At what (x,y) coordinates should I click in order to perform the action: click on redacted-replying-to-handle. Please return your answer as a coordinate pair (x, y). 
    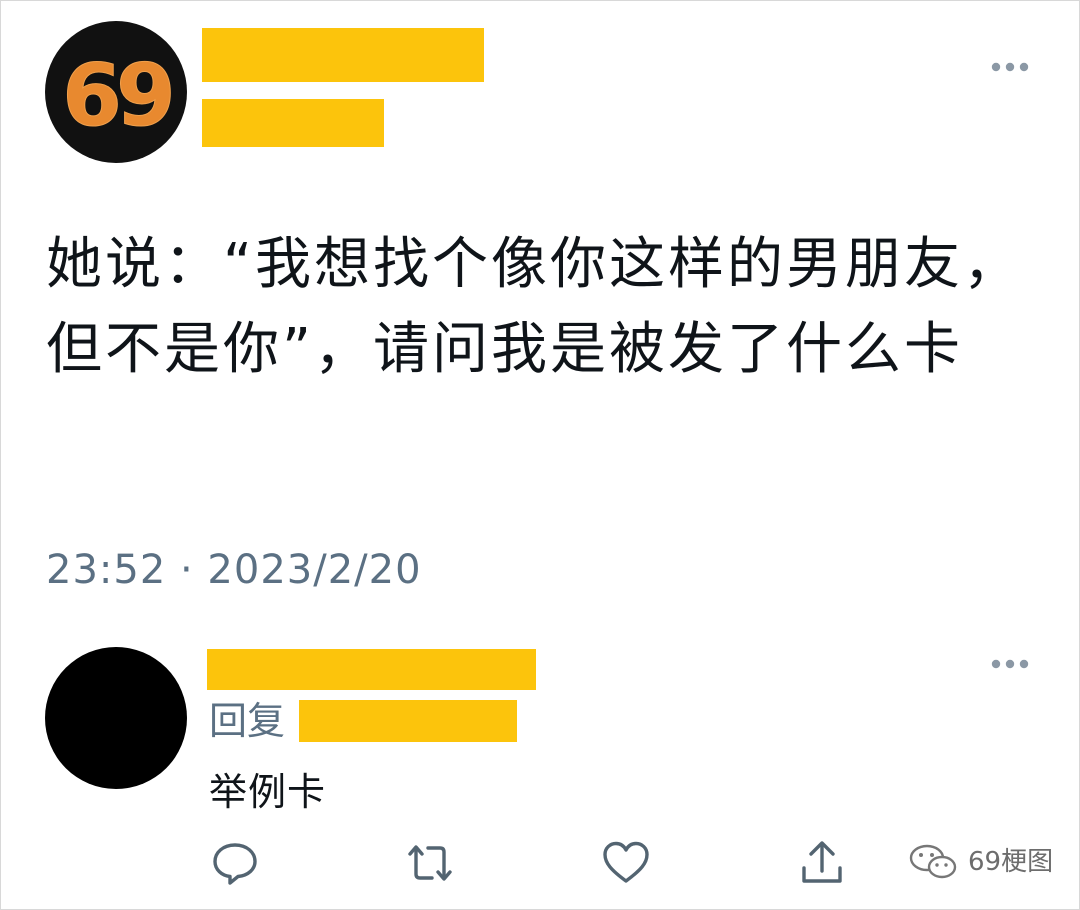
    Looking at the image, I should click on (408, 721).